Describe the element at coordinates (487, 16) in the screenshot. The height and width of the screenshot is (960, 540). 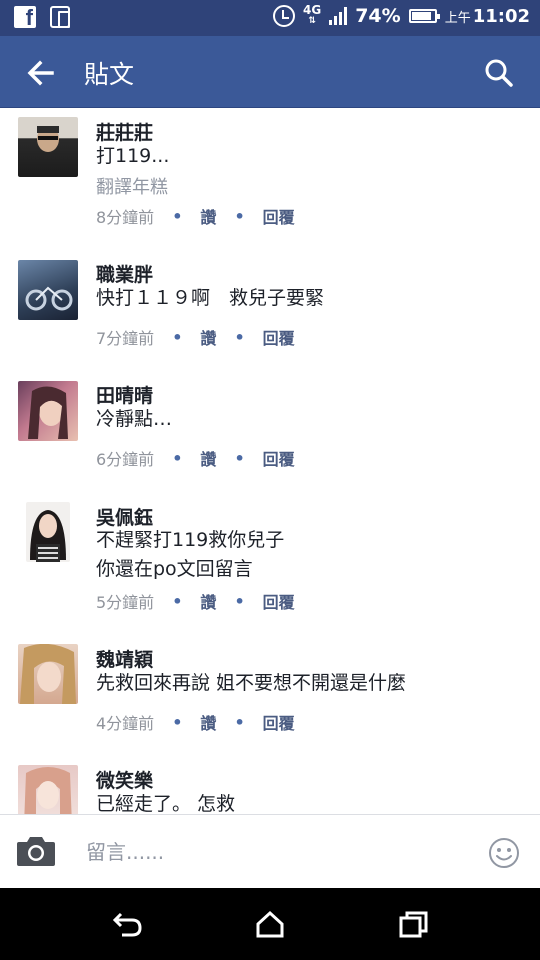
I see `clock: 上午 11:02` at that location.